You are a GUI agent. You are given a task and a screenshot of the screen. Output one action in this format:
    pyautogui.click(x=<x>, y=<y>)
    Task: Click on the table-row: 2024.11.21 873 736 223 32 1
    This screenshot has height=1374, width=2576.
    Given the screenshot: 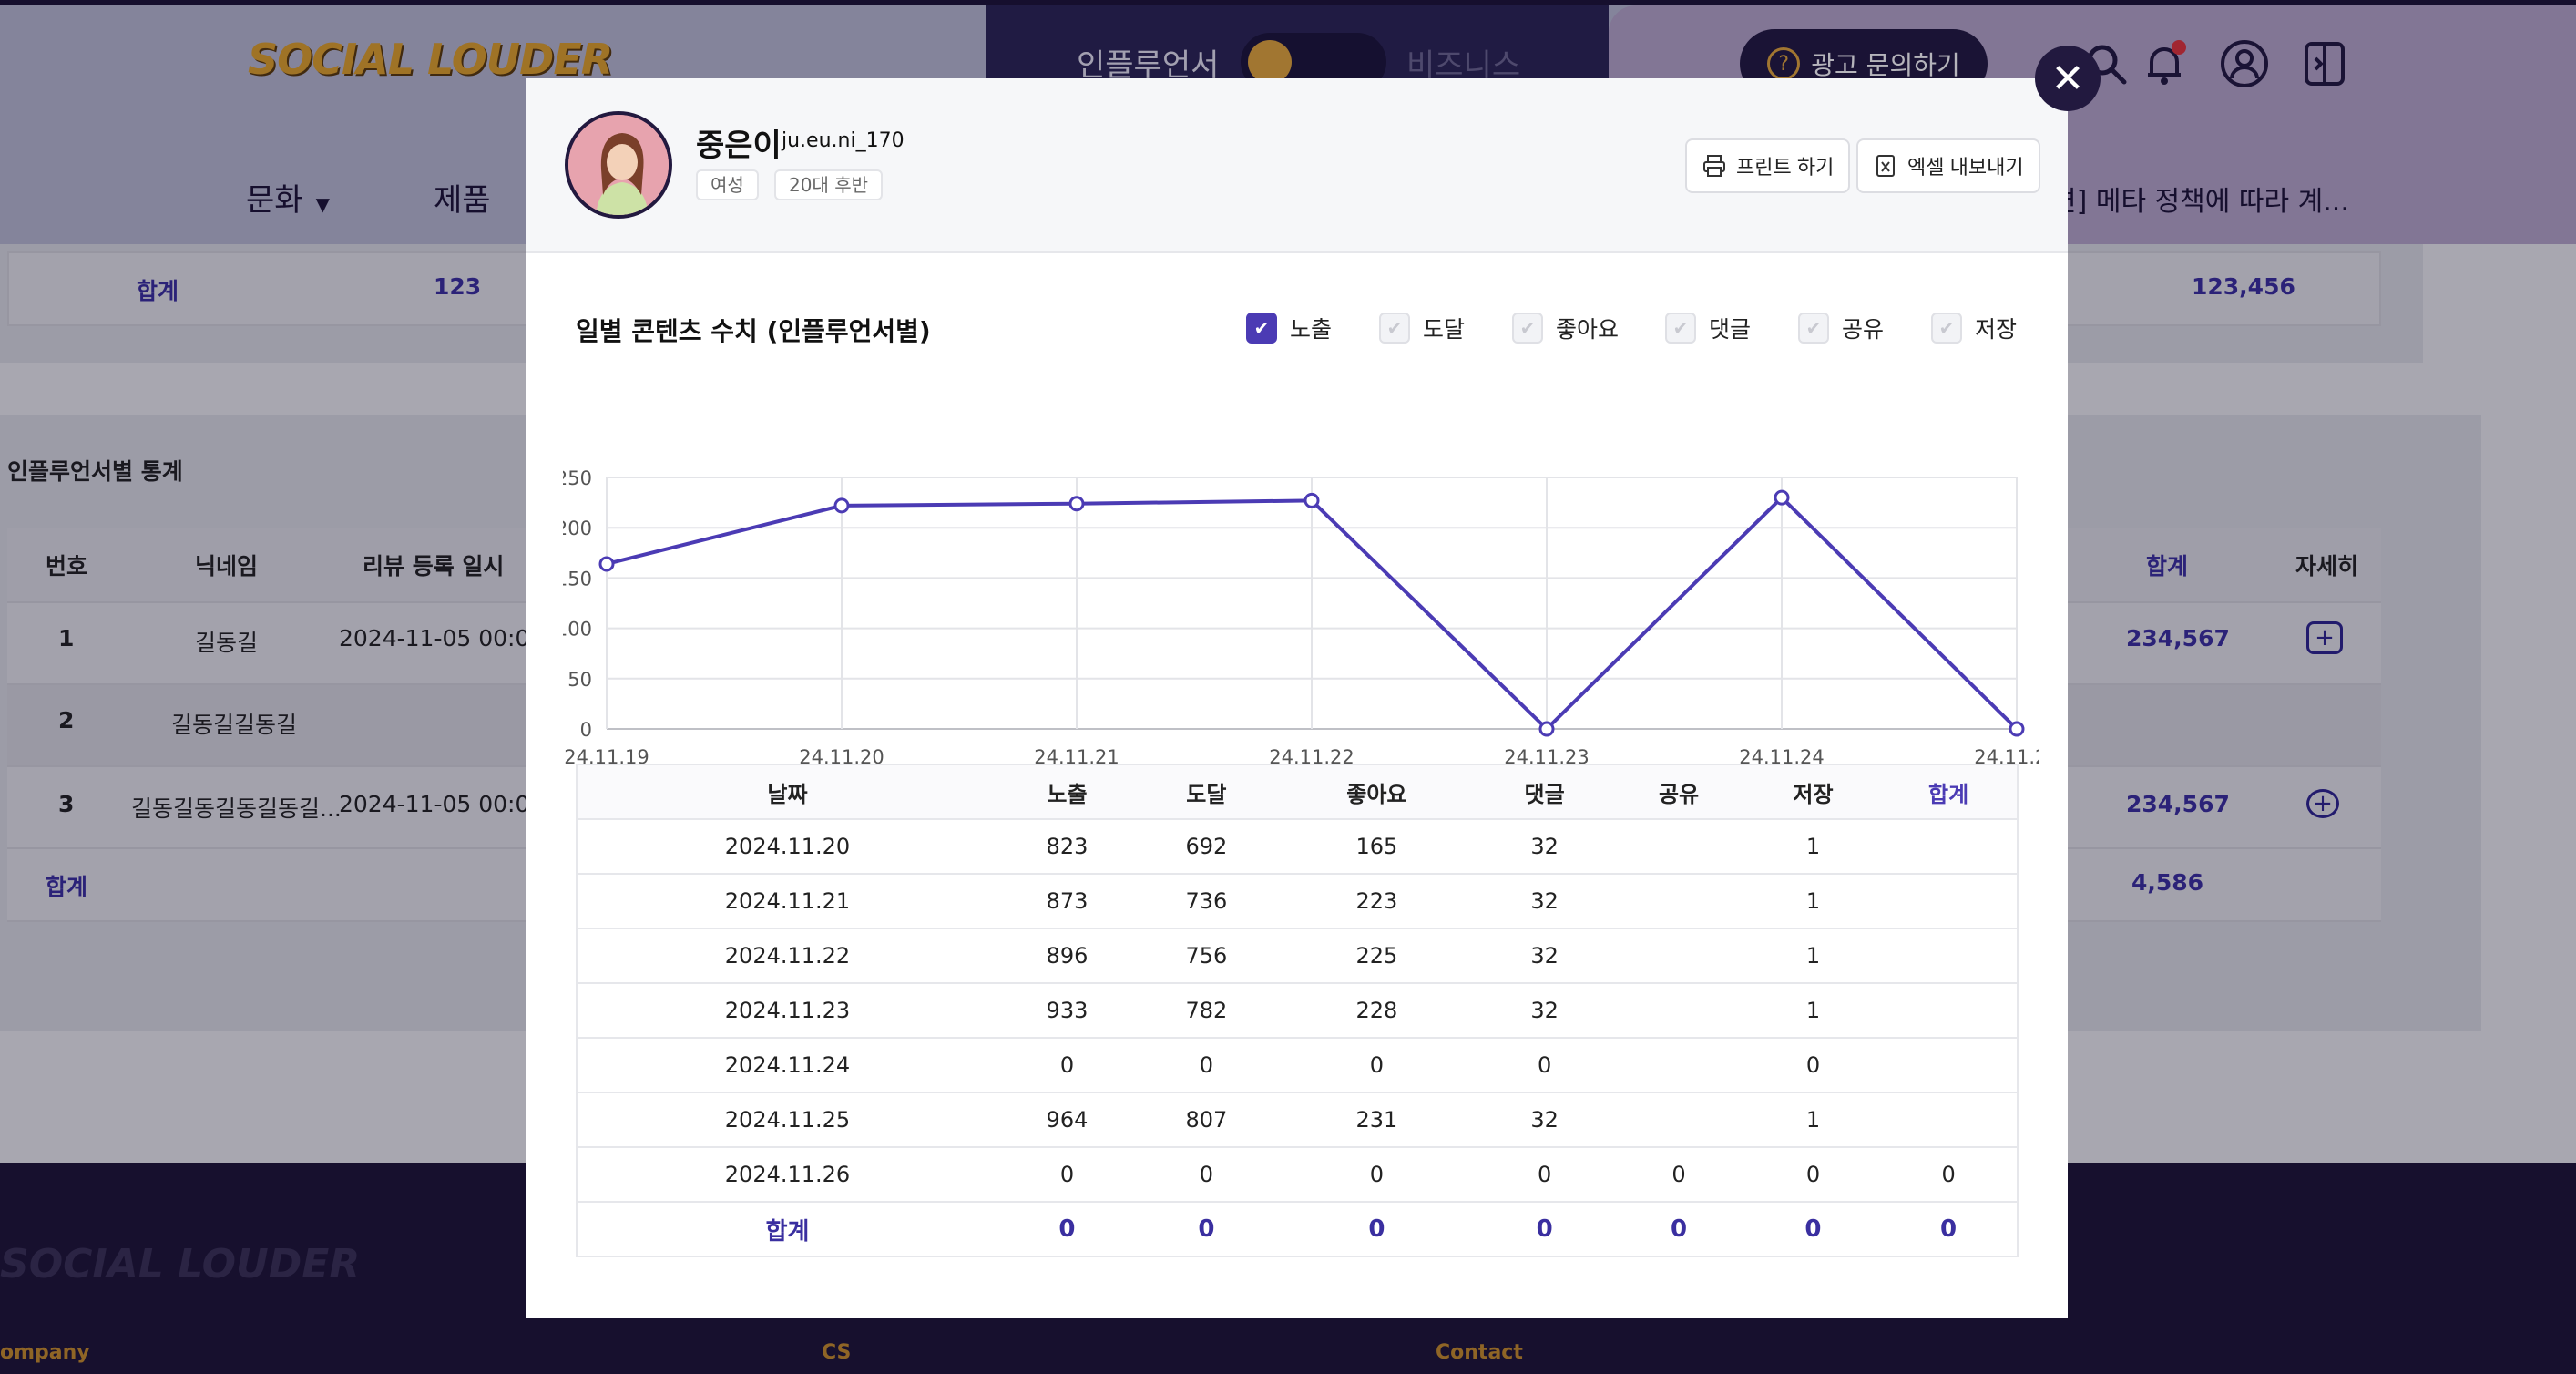 What is the action you would take?
    pyautogui.click(x=1297, y=901)
    